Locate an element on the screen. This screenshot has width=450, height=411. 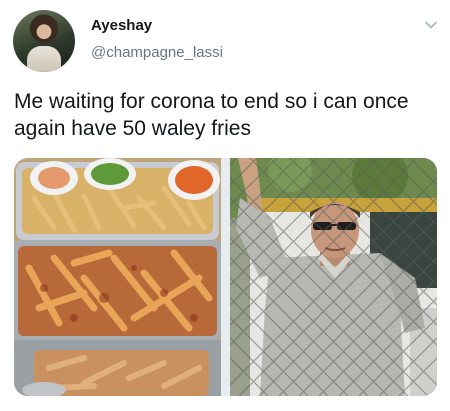
avatar is located at coordinates (44, 41).